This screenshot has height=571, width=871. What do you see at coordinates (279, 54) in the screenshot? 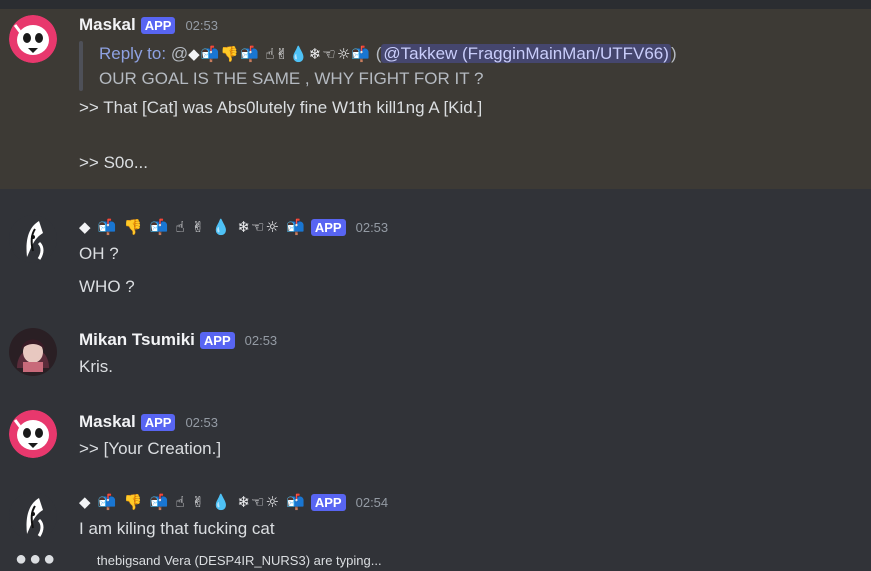
I see `reply-author-emoji: ◆📬👎📬 ☝✌💧❄☜☼📬` at bounding box center [279, 54].